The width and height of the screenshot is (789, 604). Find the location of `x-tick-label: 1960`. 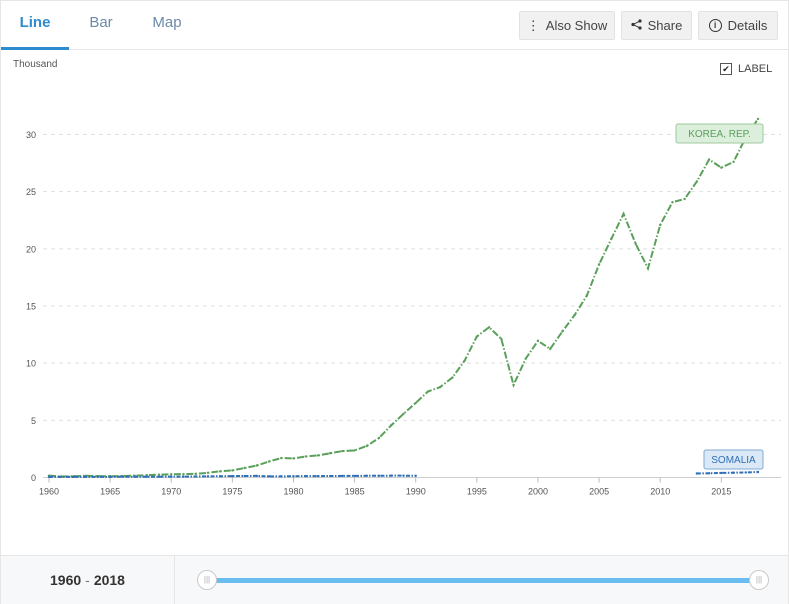

x-tick-label: 1960 is located at coordinates (49, 492).